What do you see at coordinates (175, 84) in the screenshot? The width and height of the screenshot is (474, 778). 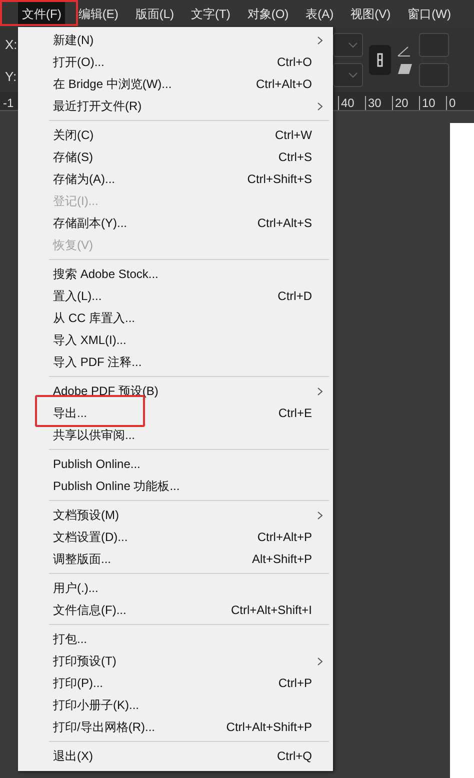 I see `menu-item: 在 Bridge 中浏览(W)... Ctrl+Alt+O` at bounding box center [175, 84].